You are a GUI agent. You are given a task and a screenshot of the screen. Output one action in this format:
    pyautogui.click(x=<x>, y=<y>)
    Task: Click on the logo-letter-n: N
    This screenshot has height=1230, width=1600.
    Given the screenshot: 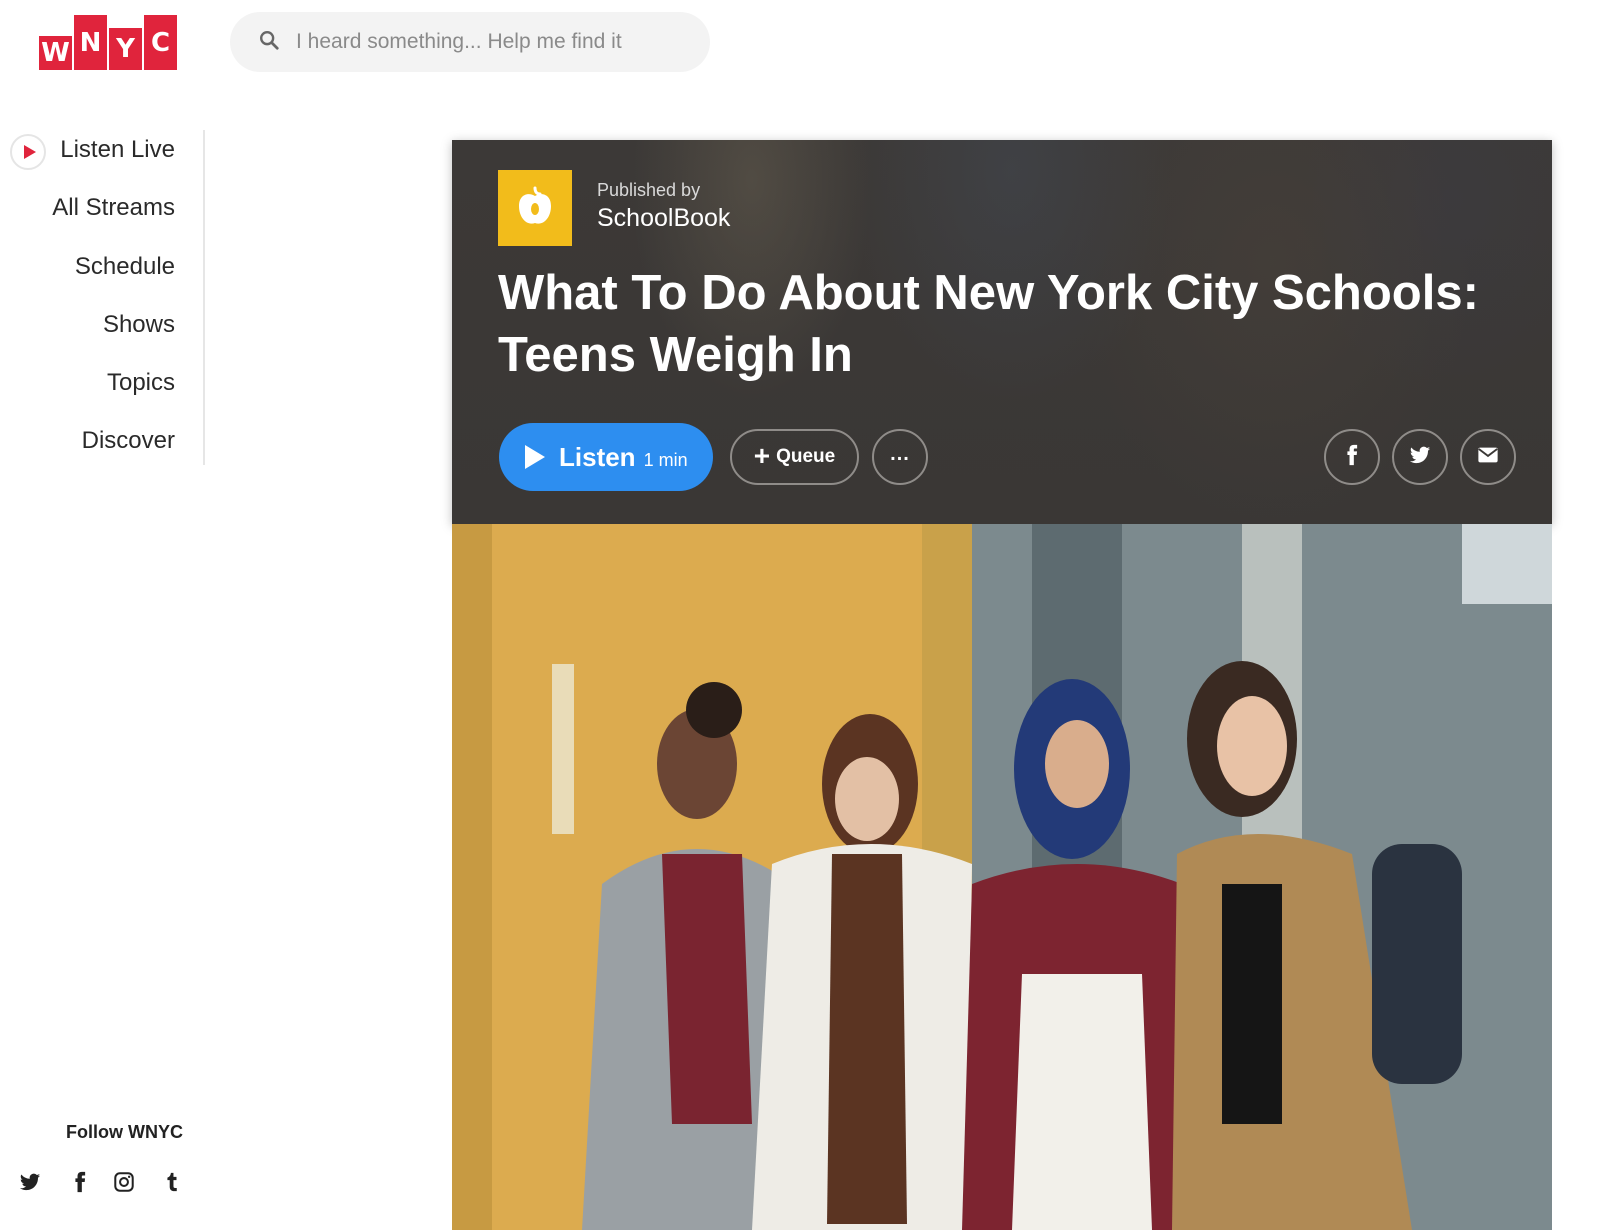 What is the action you would take?
    pyautogui.click(x=90, y=42)
    